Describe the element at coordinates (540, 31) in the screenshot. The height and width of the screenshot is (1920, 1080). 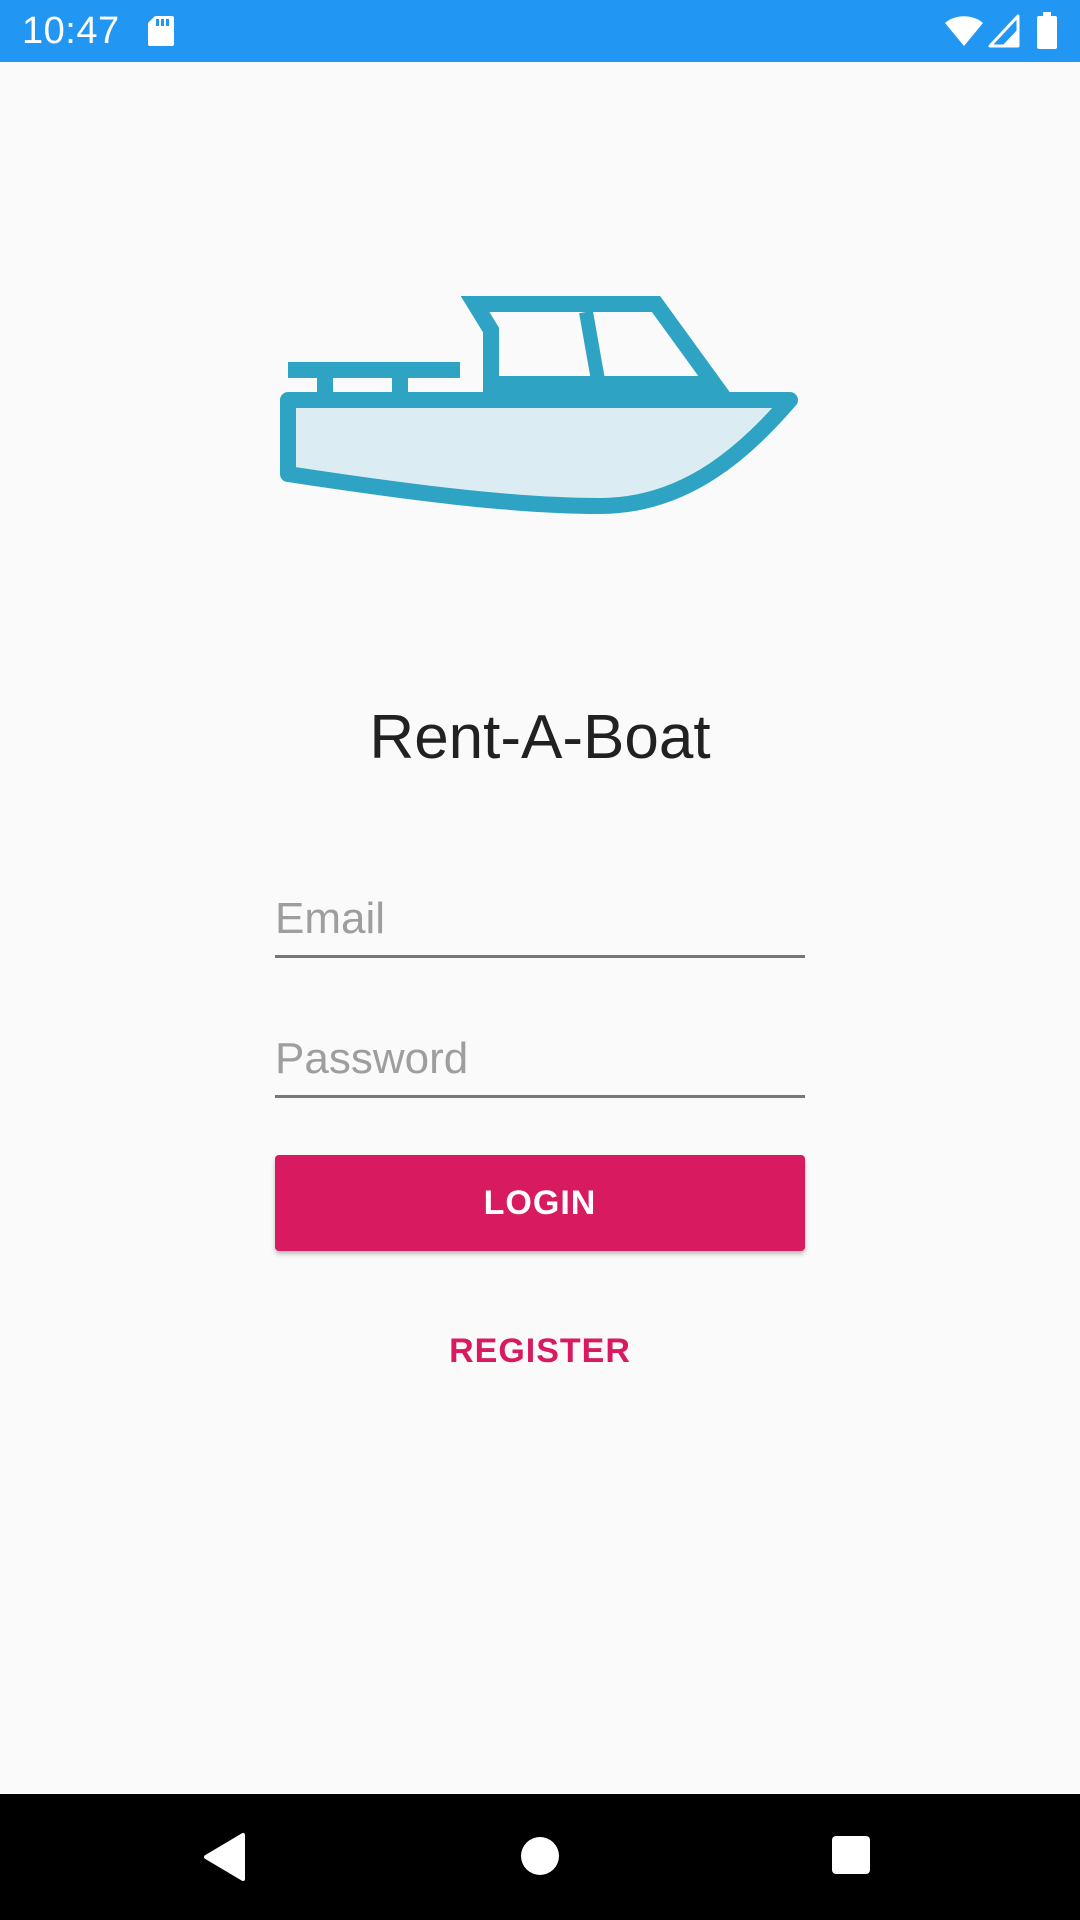
I see `status-bar: 10:47` at that location.